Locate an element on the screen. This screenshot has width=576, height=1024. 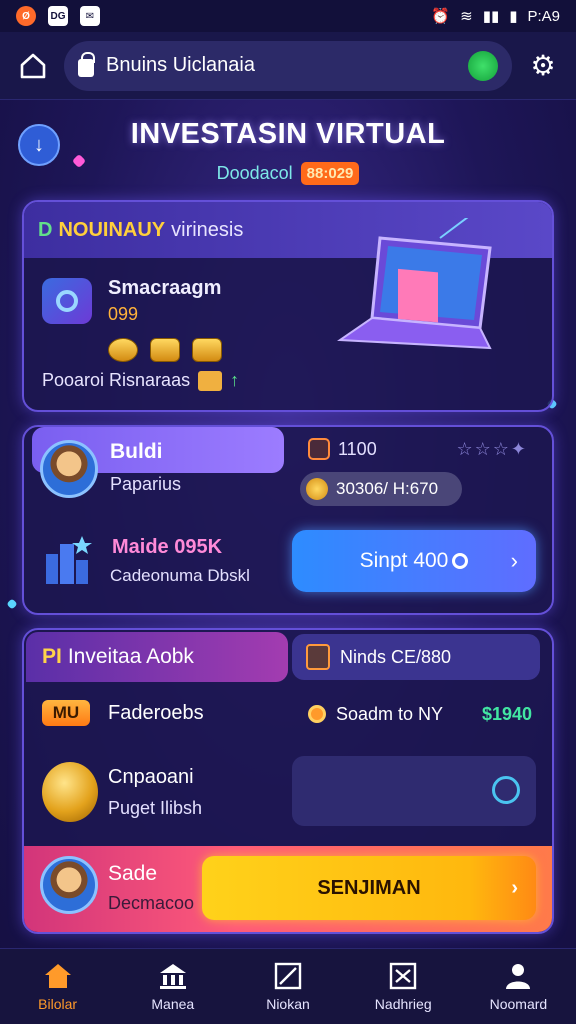
stat-title: Maide 095K is located at coordinates (167, 547).